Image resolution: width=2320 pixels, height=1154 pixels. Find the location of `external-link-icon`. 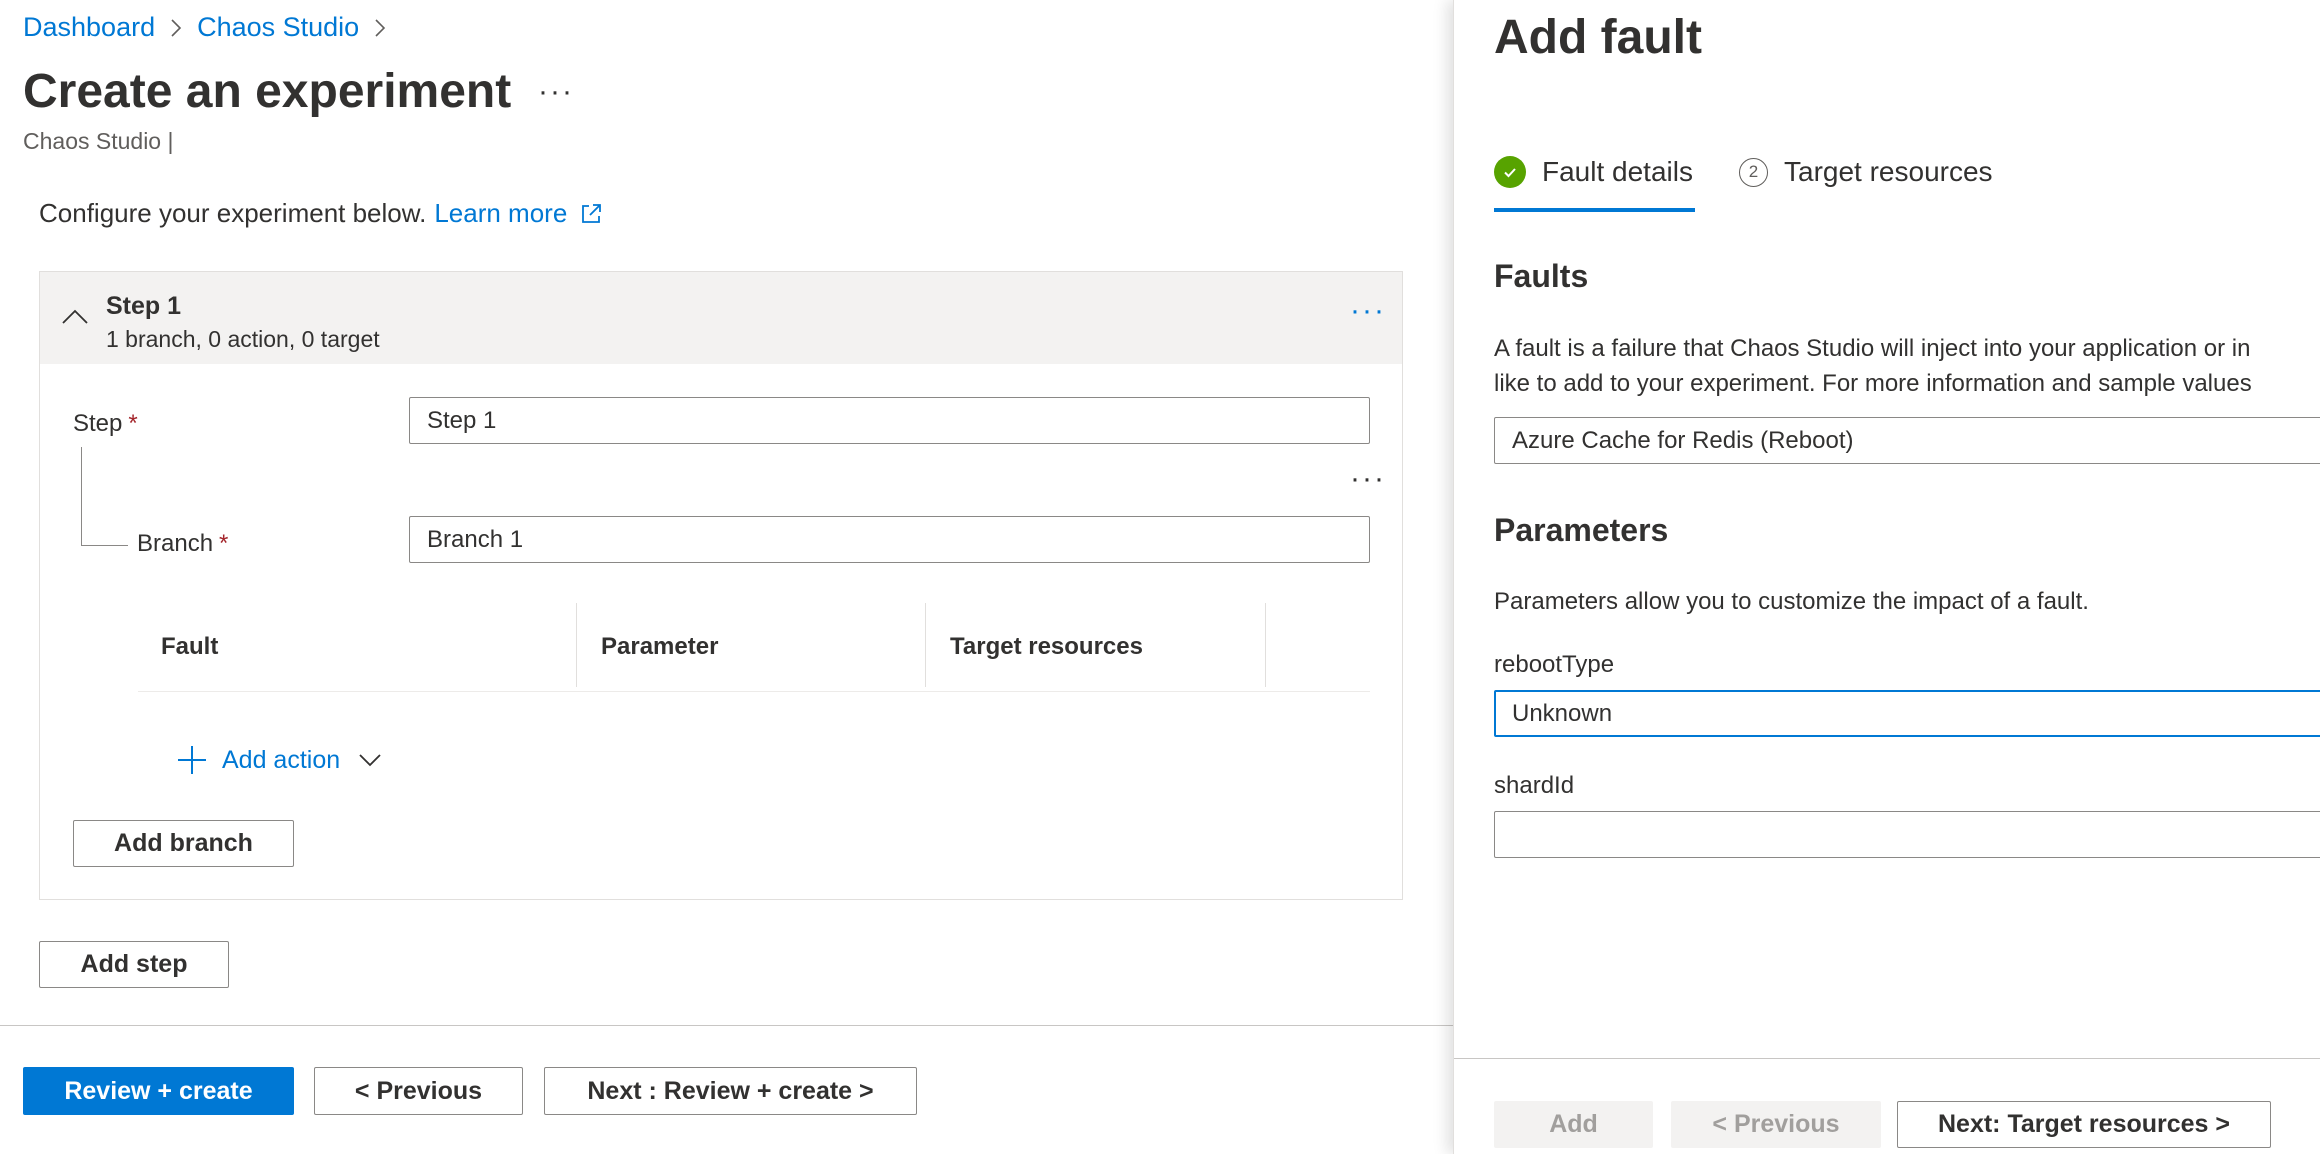

external-link-icon is located at coordinates (591, 214).